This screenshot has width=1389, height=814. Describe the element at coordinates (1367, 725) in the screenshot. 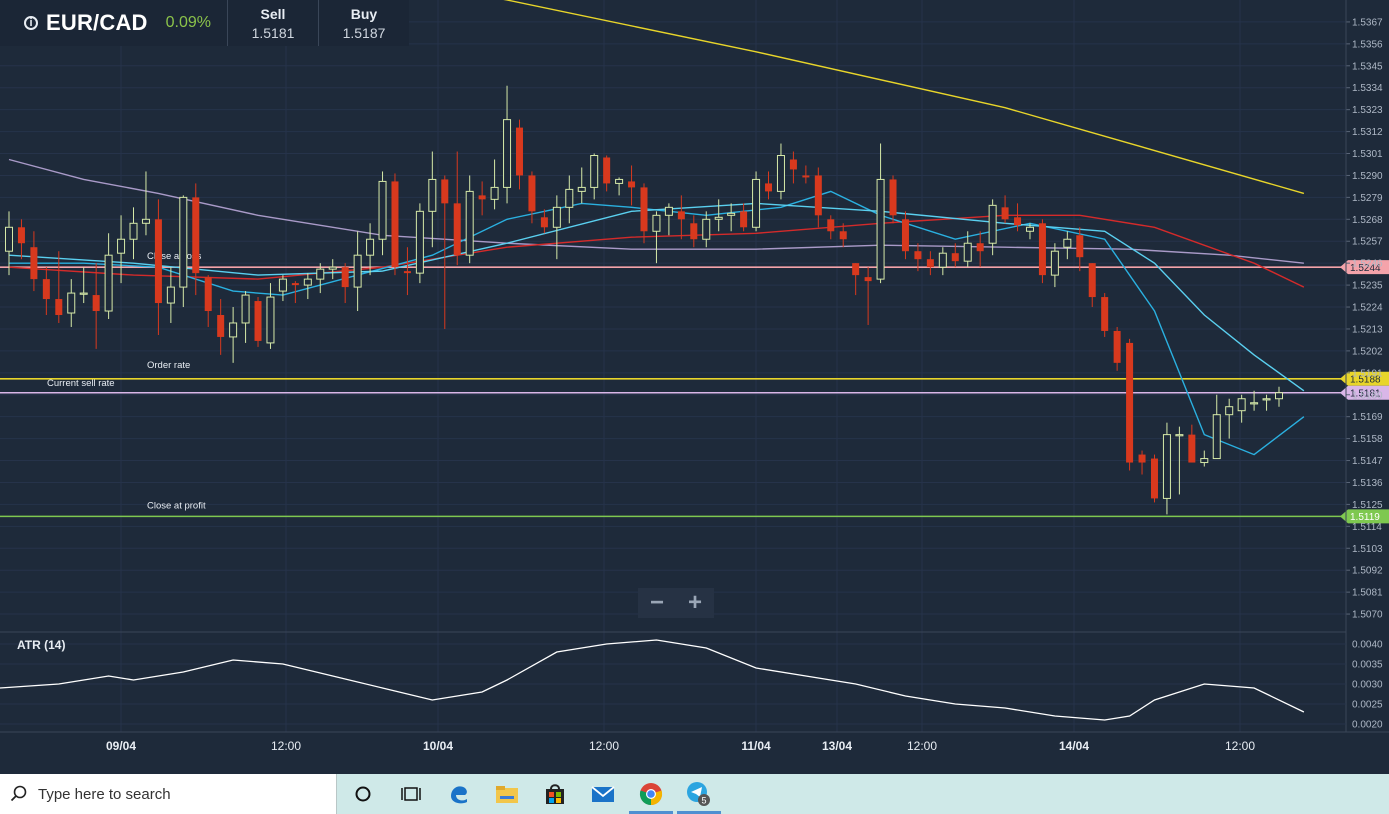

I see `atr-tick-label: 0.0020` at that location.